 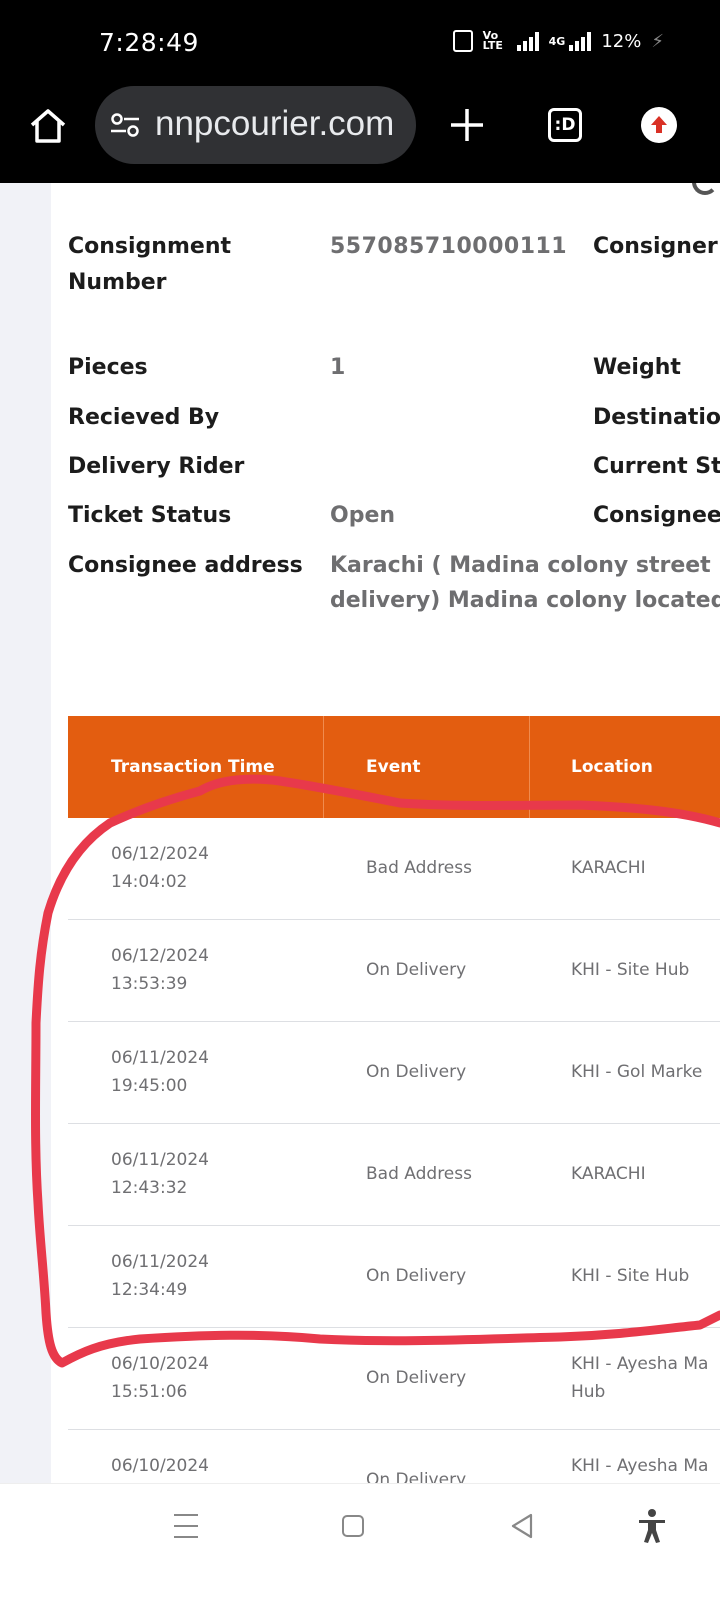 I want to click on status-time: 7:28:49, so click(x=149, y=42).